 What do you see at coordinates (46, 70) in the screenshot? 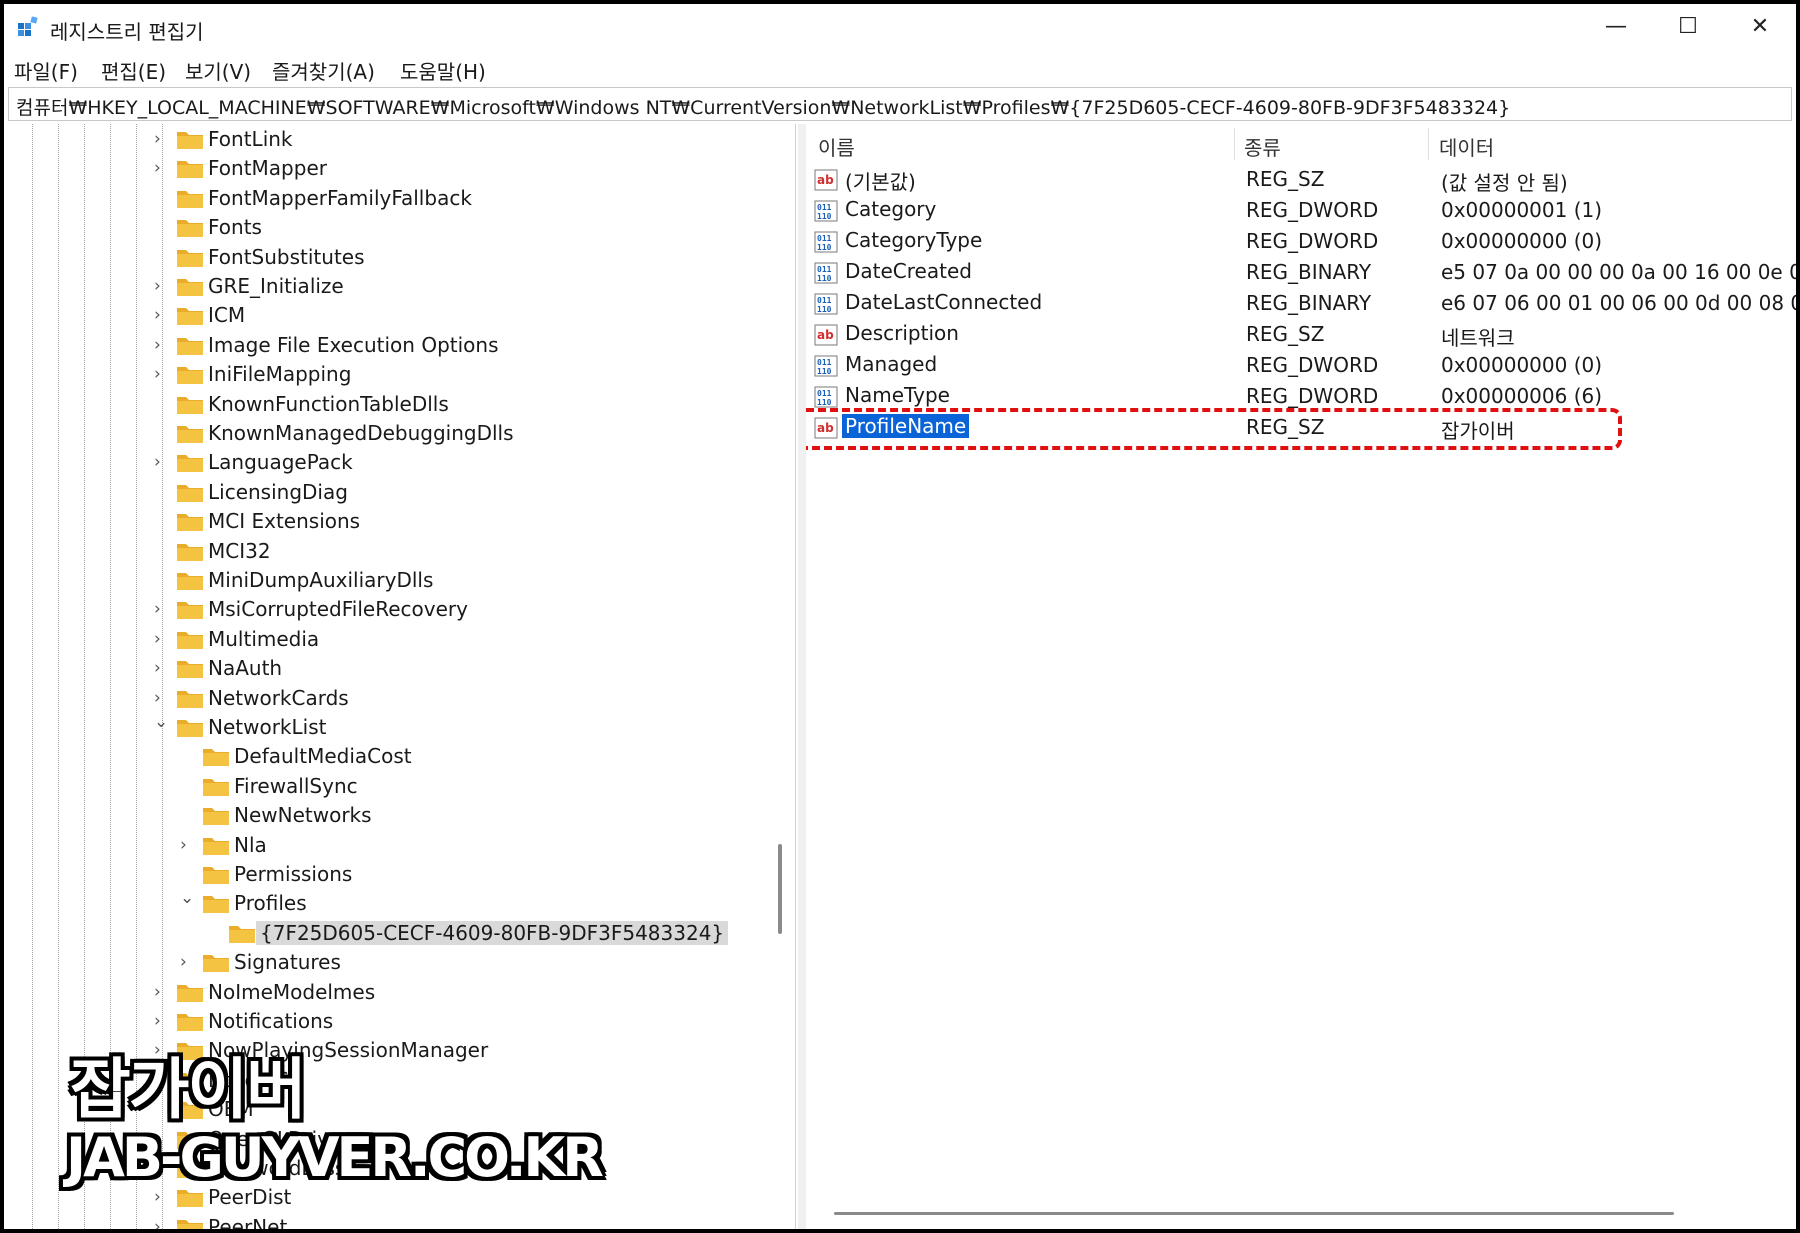
I see `menu-file: 파일(F)` at bounding box center [46, 70].